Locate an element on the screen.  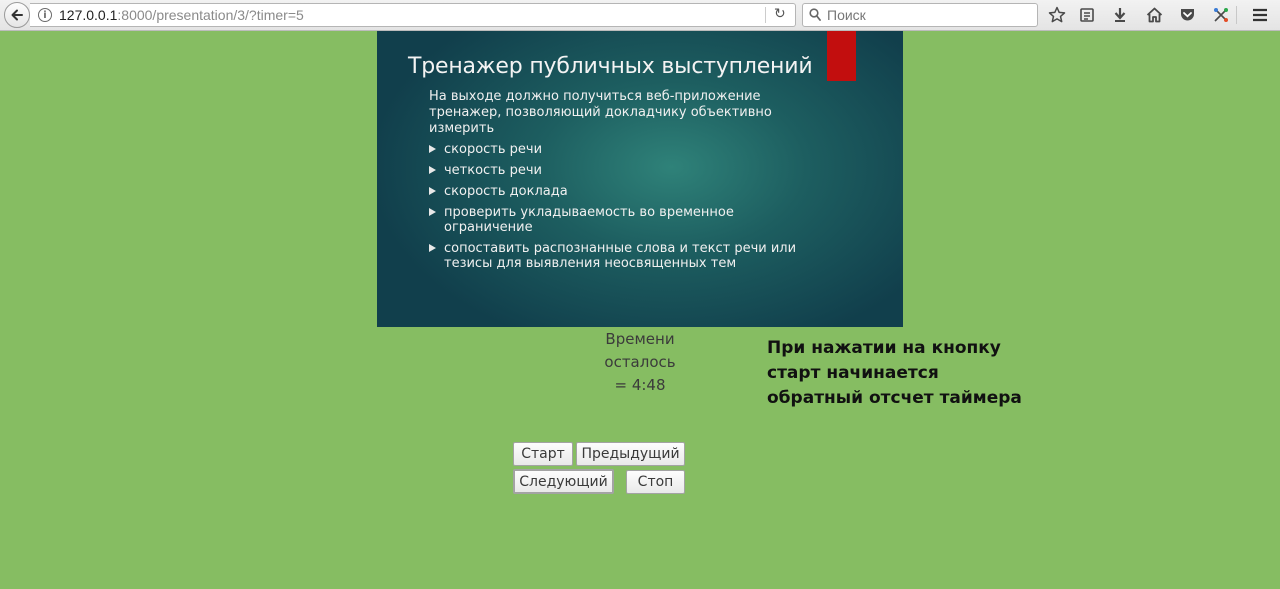
back-button is located at coordinates (17, 15).